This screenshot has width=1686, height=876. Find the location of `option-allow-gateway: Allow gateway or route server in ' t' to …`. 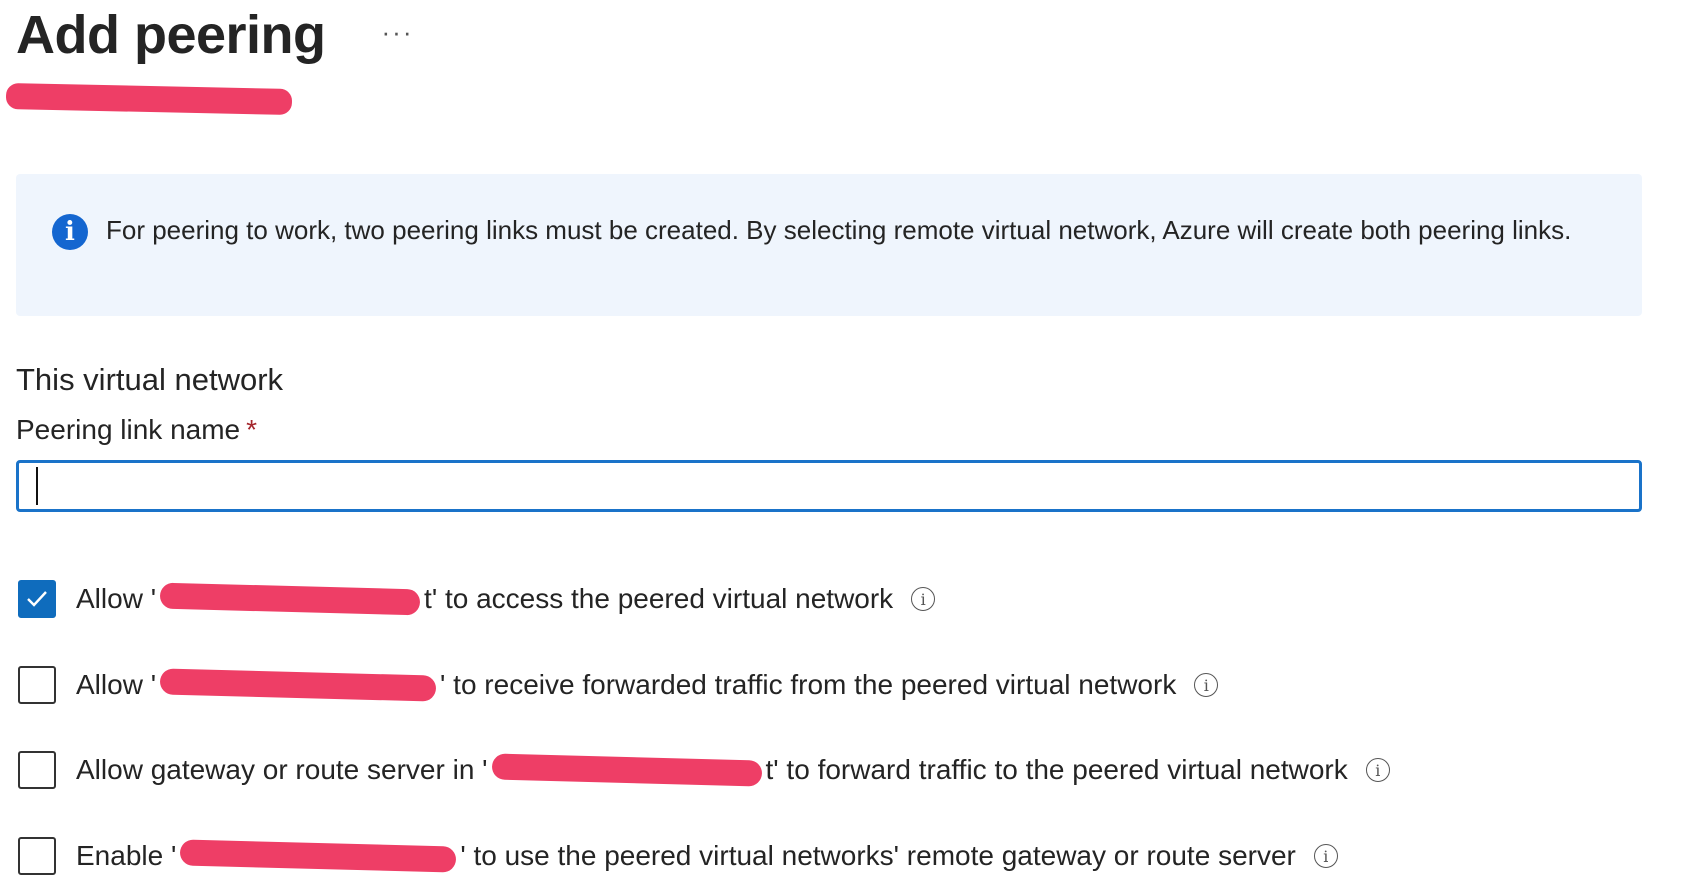

option-allow-gateway: Allow gateway or route server in ' t' to … is located at coordinates (704, 770).